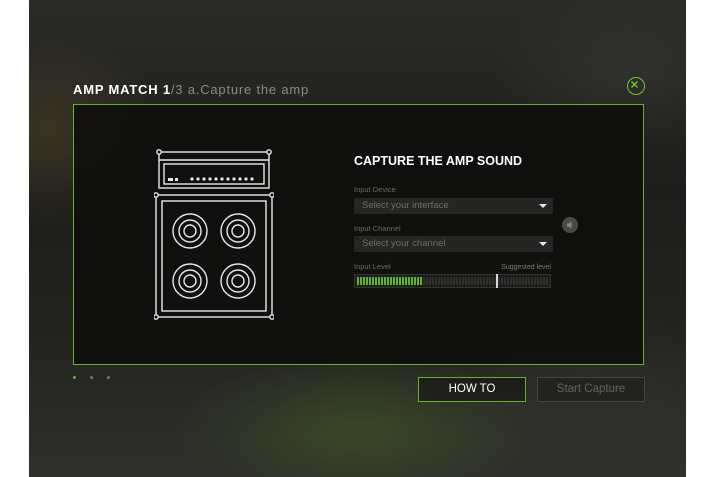 The width and height of the screenshot is (715, 477). I want to click on how-to-button: HOW TO, so click(472, 389).